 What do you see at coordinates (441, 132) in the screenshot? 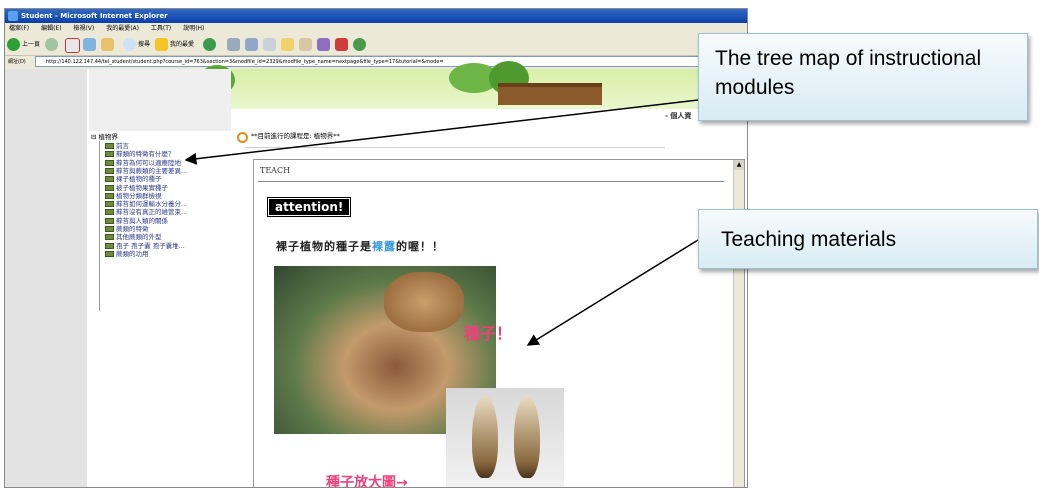
I see `tree-map-arrow` at bounding box center [441, 132].